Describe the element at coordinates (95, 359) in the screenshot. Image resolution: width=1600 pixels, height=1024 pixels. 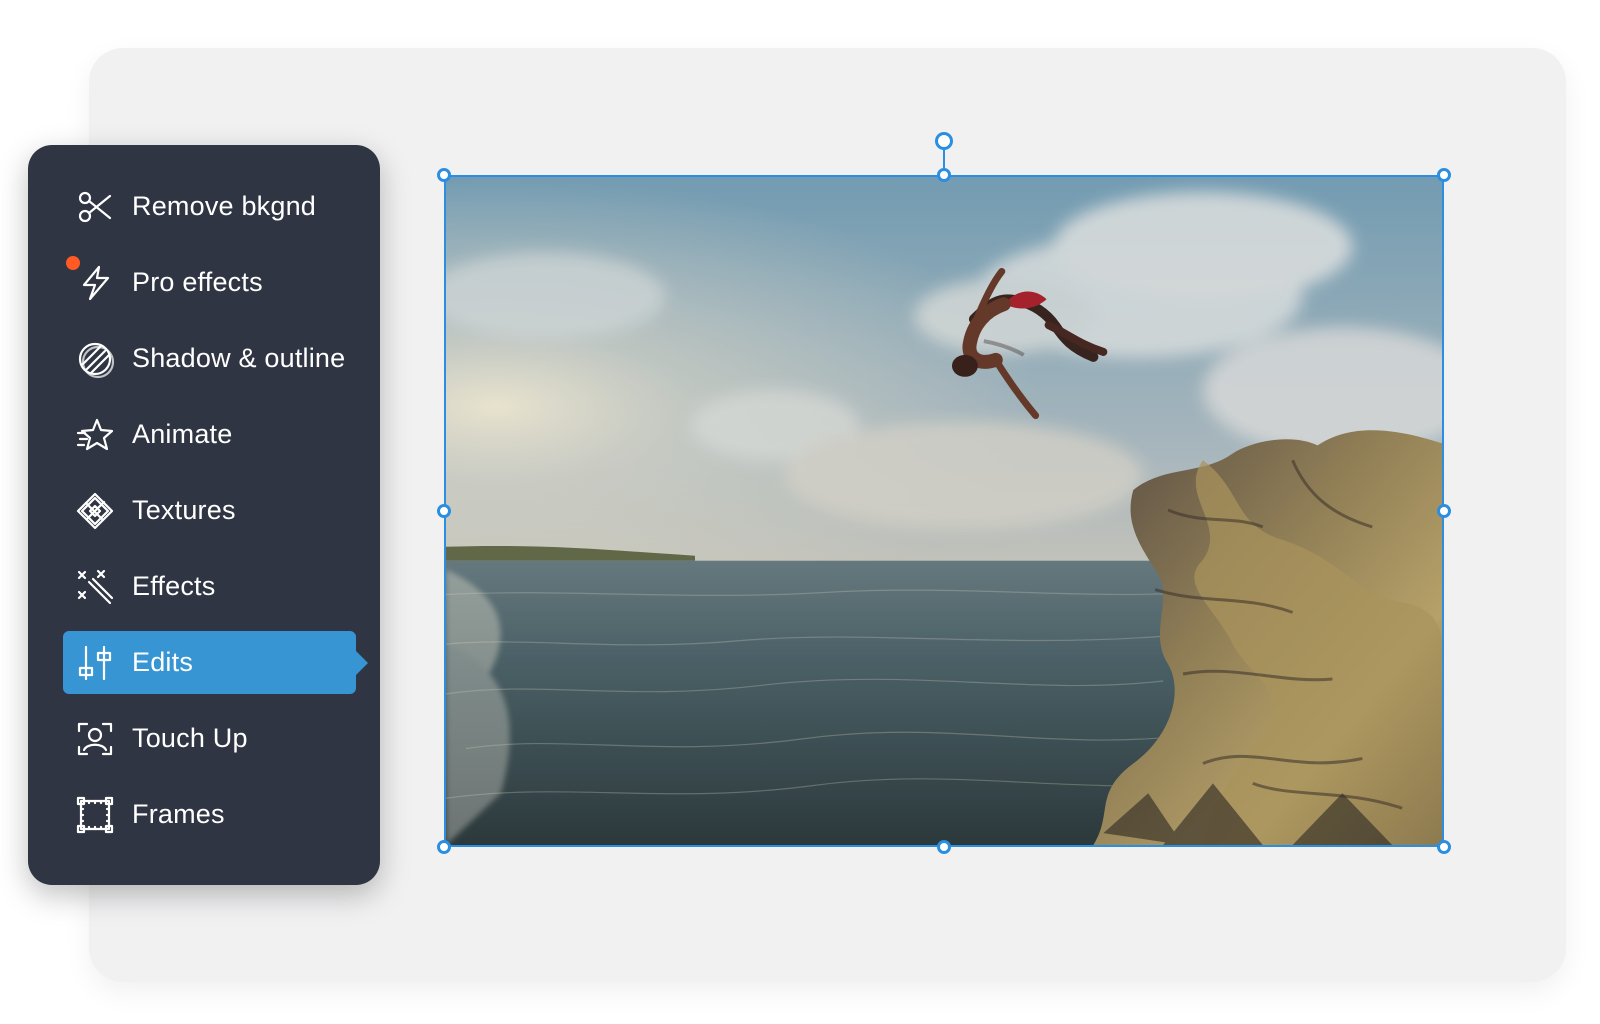
I see `shadow-outline-icon` at that location.